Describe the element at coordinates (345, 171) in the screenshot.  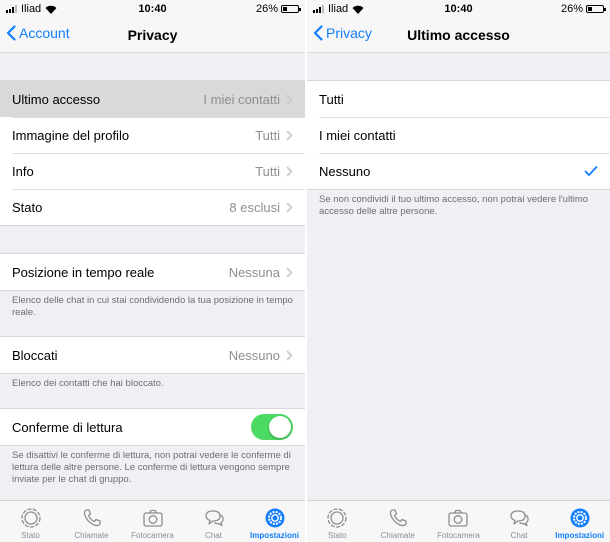
I see `option-label: Nessuno` at that location.